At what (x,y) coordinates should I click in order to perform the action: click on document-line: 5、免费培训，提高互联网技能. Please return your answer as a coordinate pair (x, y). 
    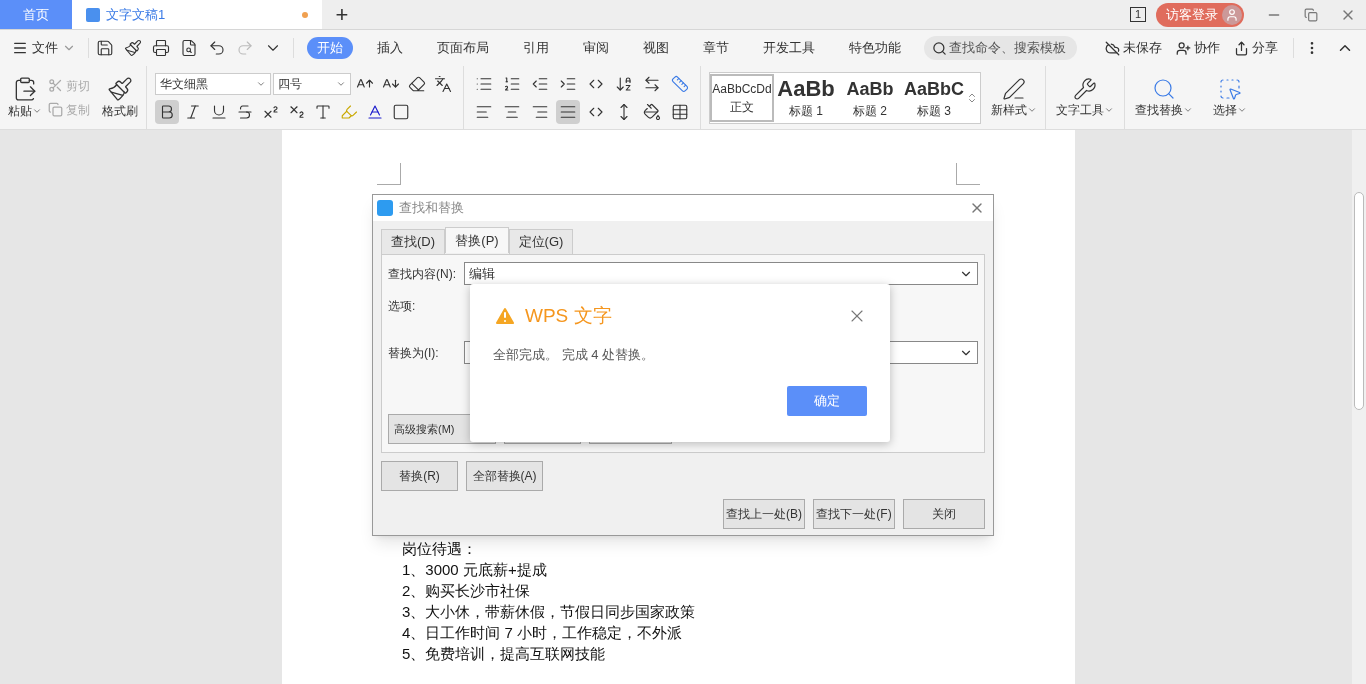
    Looking at the image, I should click on (504, 654).